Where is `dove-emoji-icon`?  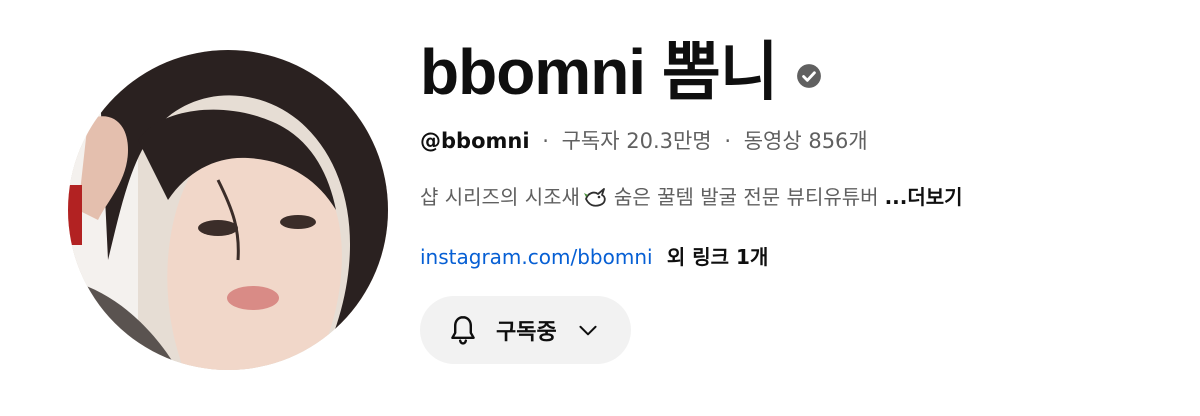
dove-emoji-icon is located at coordinates (596, 197).